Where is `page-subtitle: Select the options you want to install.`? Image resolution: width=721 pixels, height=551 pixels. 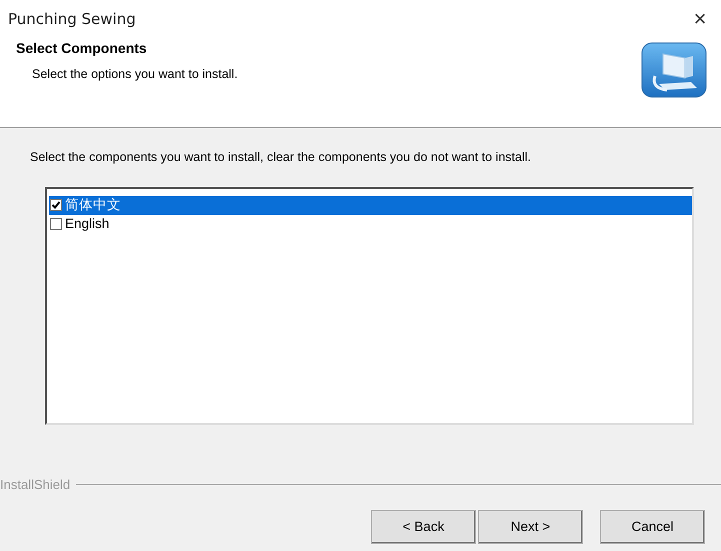 page-subtitle: Select the options you want to install. is located at coordinates (135, 74).